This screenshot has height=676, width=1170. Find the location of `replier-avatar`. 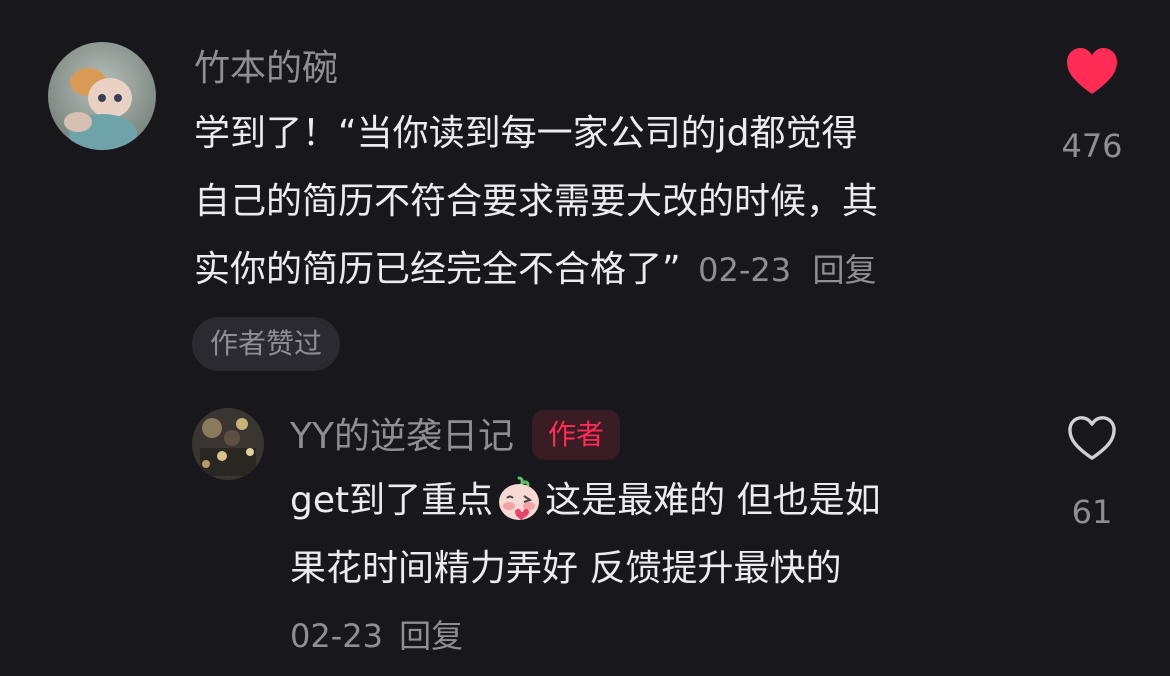

replier-avatar is located at coordinates (228, 444).